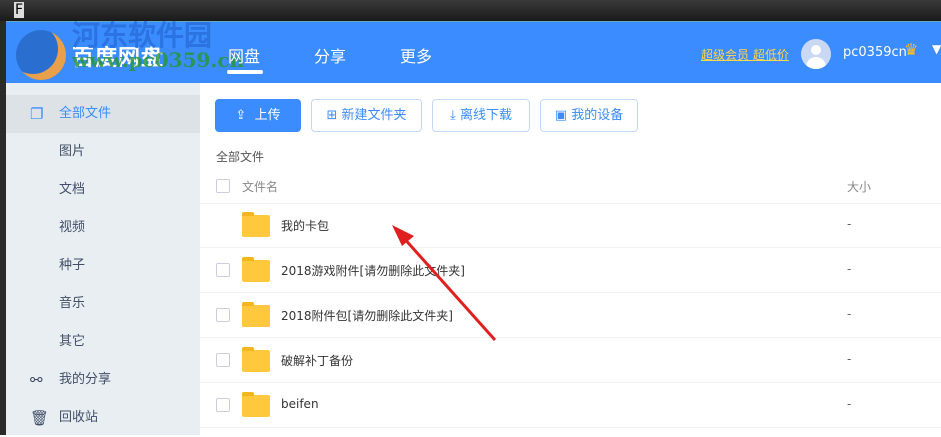  Describe the element at coordinates (72, 151) in the screenshot. I see `sidebar-item-label: 图片` at that location.